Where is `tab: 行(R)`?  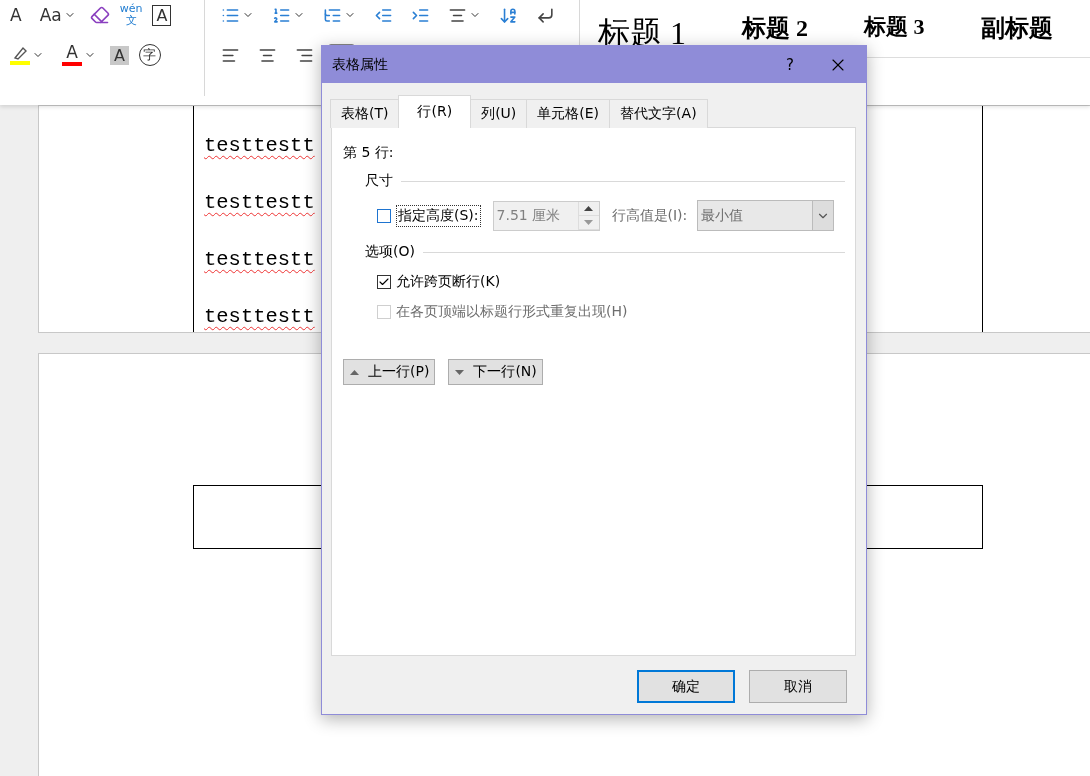
tab: 行(R) is located at coordinates (435, 111).